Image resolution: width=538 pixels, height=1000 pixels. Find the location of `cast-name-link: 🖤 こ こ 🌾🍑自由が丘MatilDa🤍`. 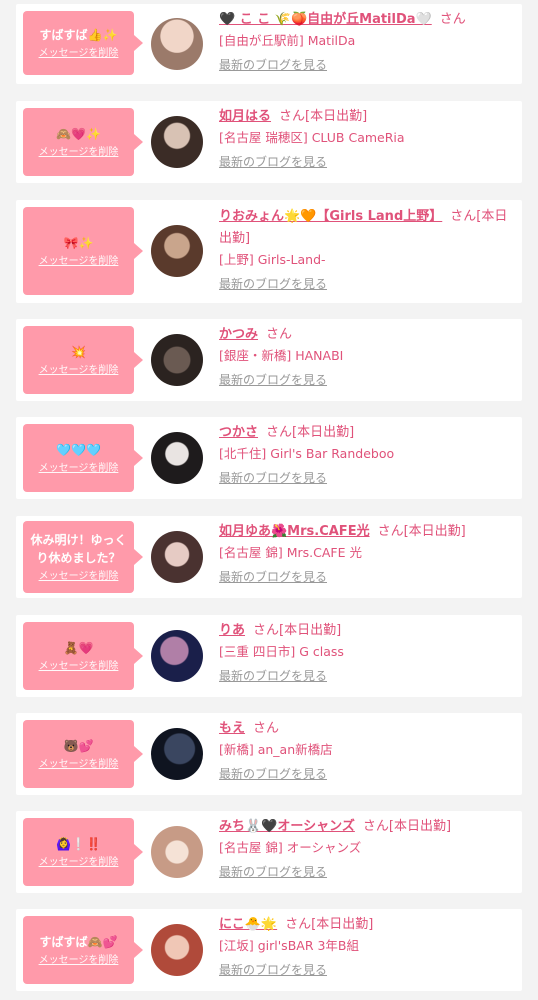

cast-name-link: 🖤 こ こ 🌾🍑自由が丘MatilDa🤍 is located at coordinates (325, 19).